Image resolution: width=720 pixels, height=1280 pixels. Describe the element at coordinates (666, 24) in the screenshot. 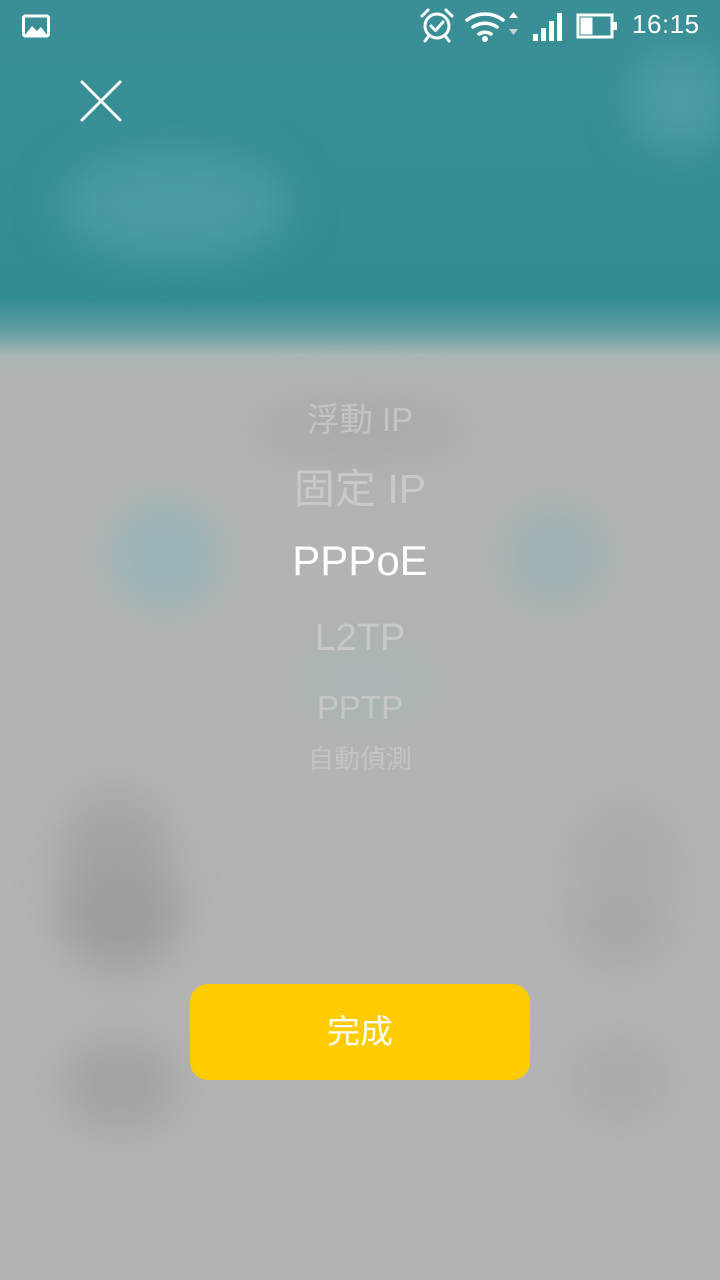

I see `status-time: 16:15` at that location.